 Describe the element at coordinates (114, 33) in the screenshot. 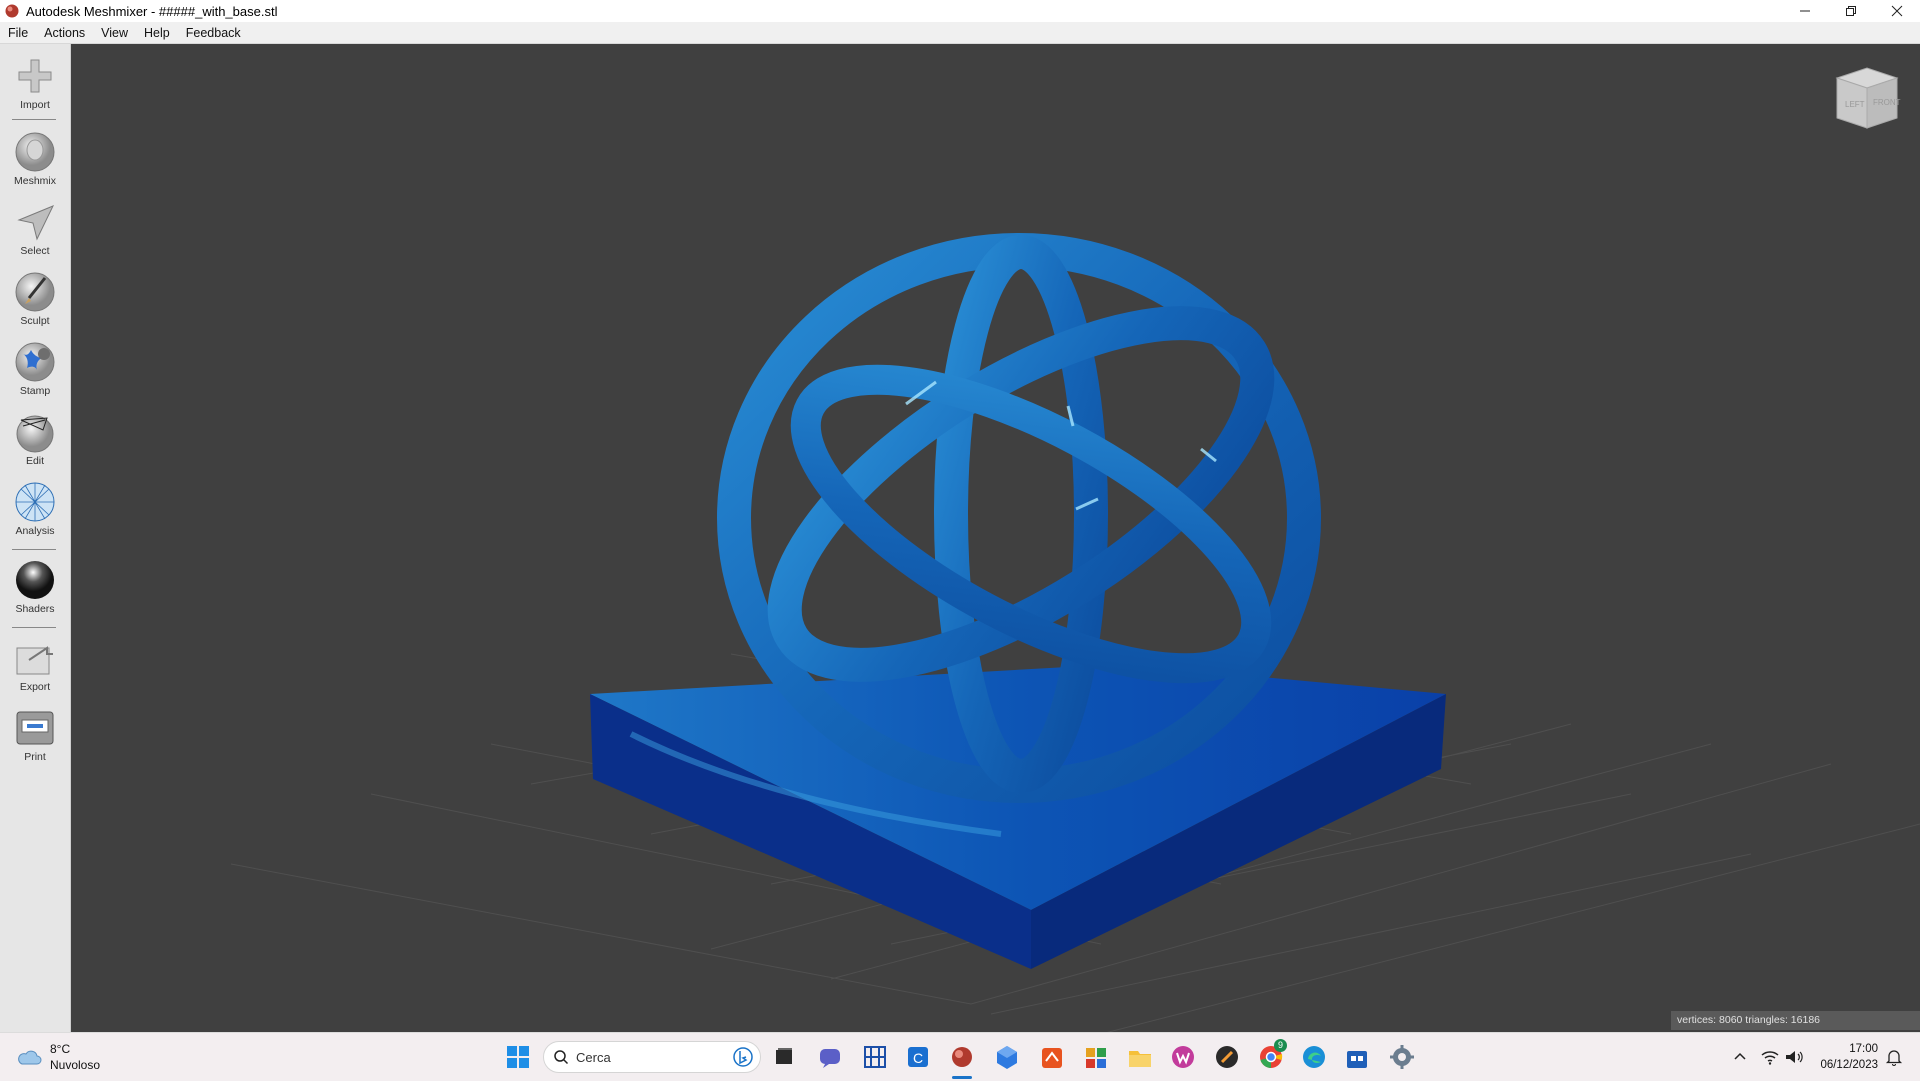

I see `menu-view: View` at that location.